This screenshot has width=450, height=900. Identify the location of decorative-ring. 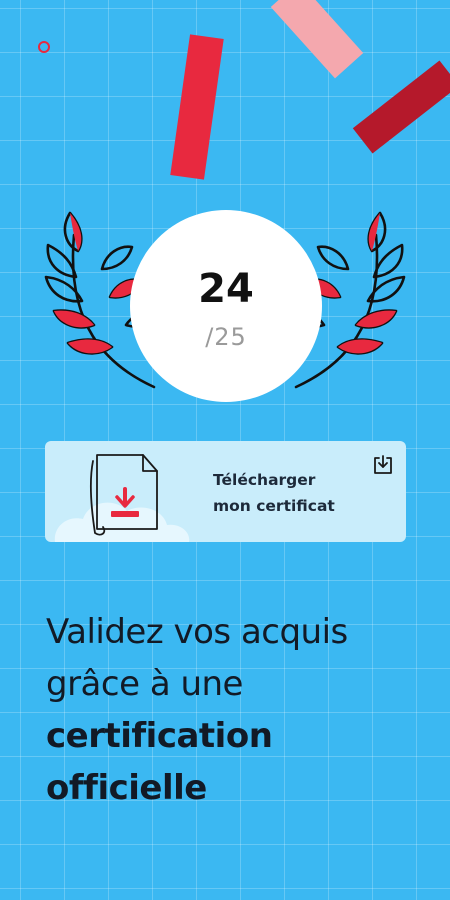
(44, 47).